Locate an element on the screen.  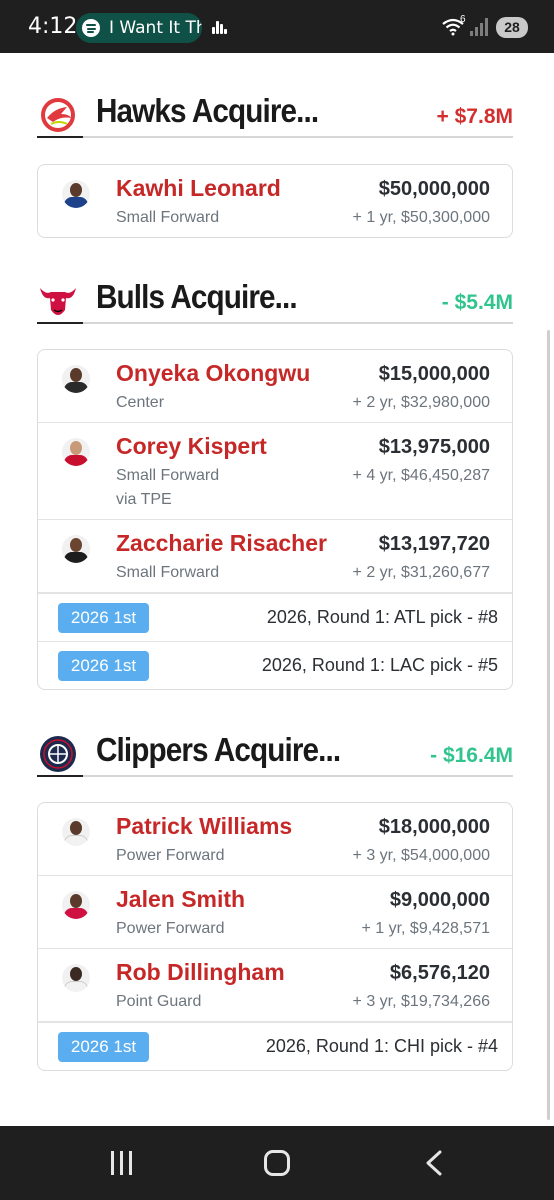
pick-description: 2026, Round 1: CHI pick - #4 is located at coordinates (381, 1046).